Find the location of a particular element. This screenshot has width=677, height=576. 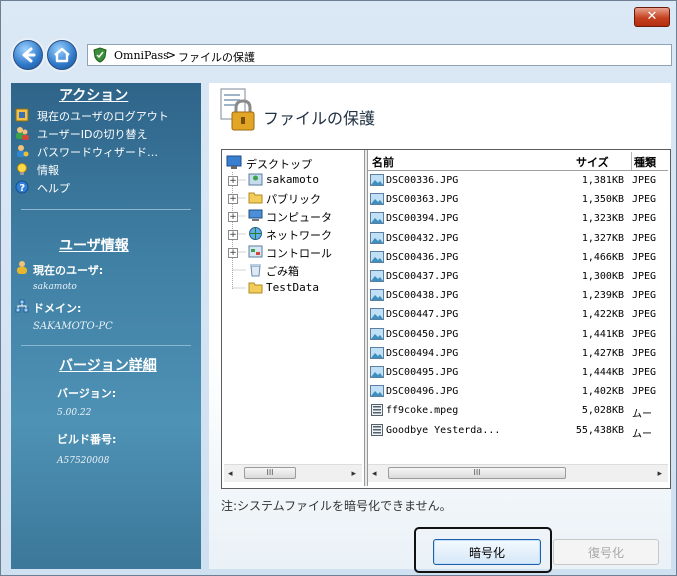

sidebar-item-switch-user: ユーザーIDの切り替え is located at coordinates (107, 133).